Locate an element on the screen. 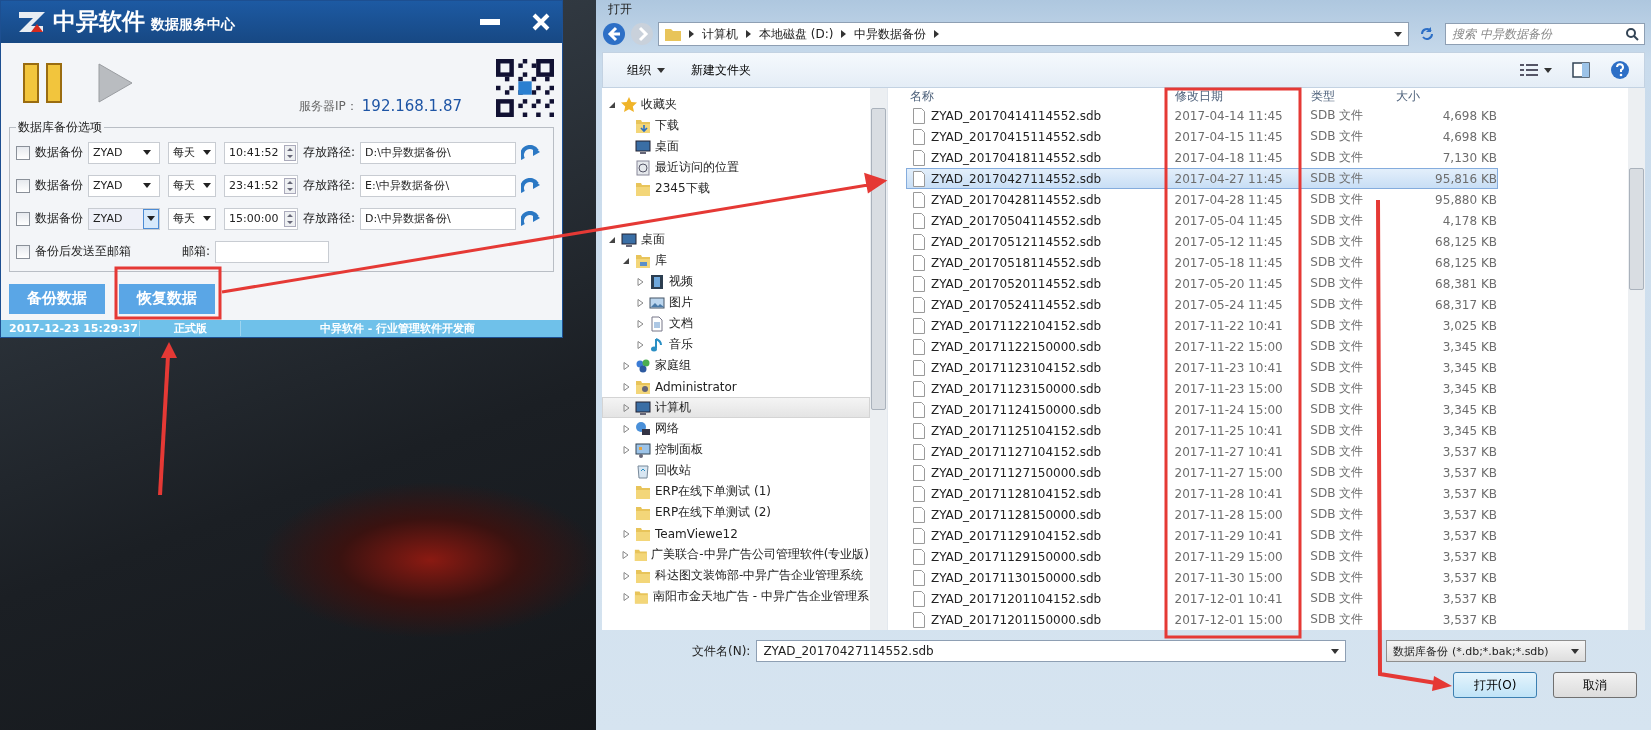 The width and height of the screenshot is (1651, 730). refresh-icon is located at coordinates (1427, 34).